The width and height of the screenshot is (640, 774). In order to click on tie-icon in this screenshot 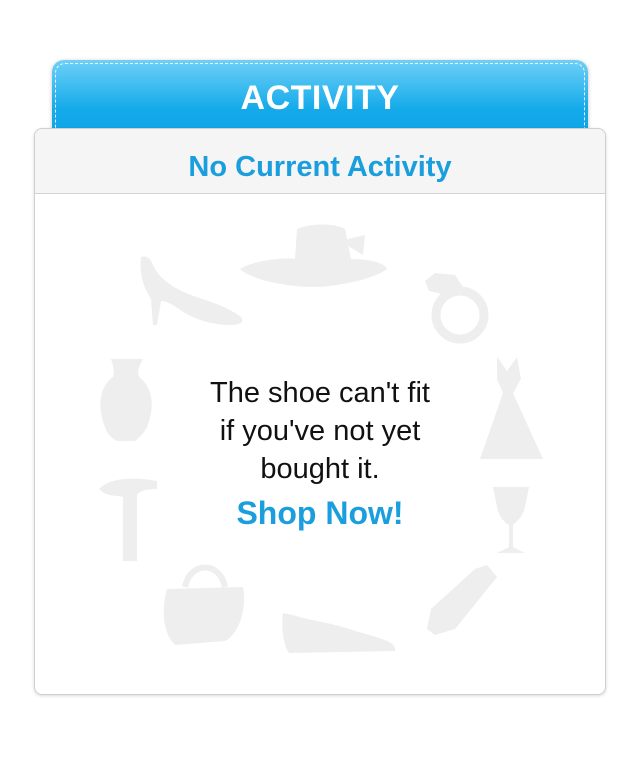, I will do `click(462, 600)`.